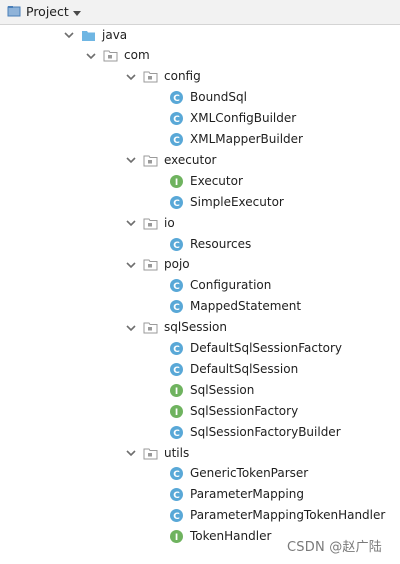 Image resolution: width=400 pixels, height=564 pixels. I want to click on tree-item-xmlmapperbuilder: C XMLMapperBuilder, so click(226, 139).